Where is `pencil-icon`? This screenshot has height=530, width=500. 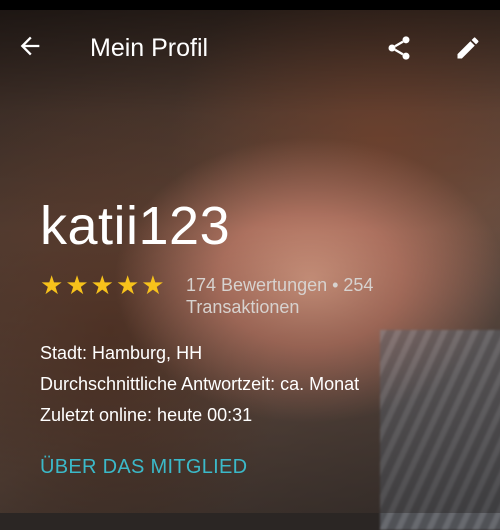
pencil-icon is located at coordinates (468, 48).